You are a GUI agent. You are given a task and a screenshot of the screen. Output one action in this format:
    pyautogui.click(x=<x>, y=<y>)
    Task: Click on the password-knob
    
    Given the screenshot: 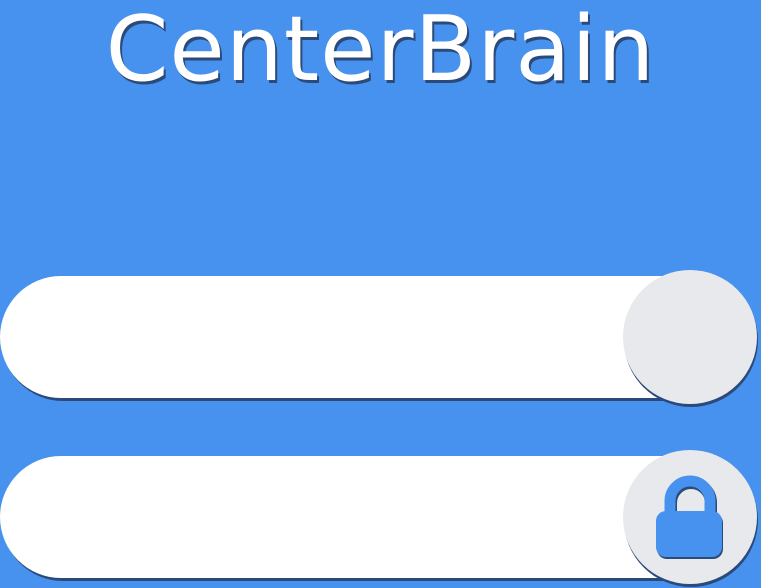 What is the action you would take?
    pyautogui.click(x=690, y=517)
    